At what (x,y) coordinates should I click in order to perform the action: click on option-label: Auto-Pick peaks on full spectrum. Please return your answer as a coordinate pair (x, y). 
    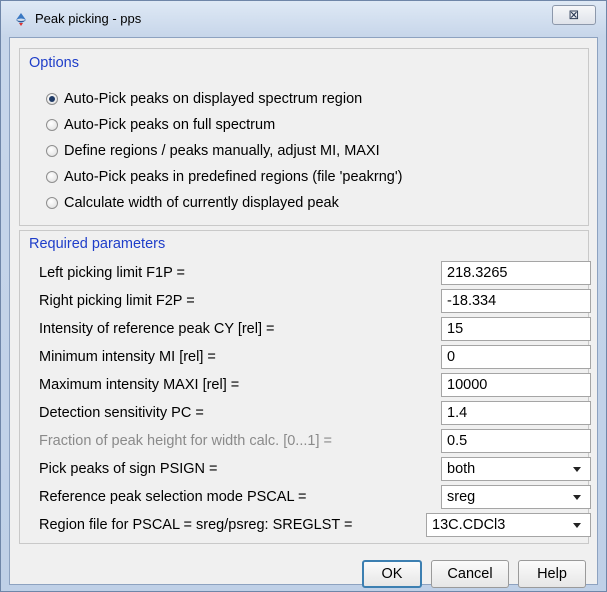
    Looking at the image, I should click on (170, 125).